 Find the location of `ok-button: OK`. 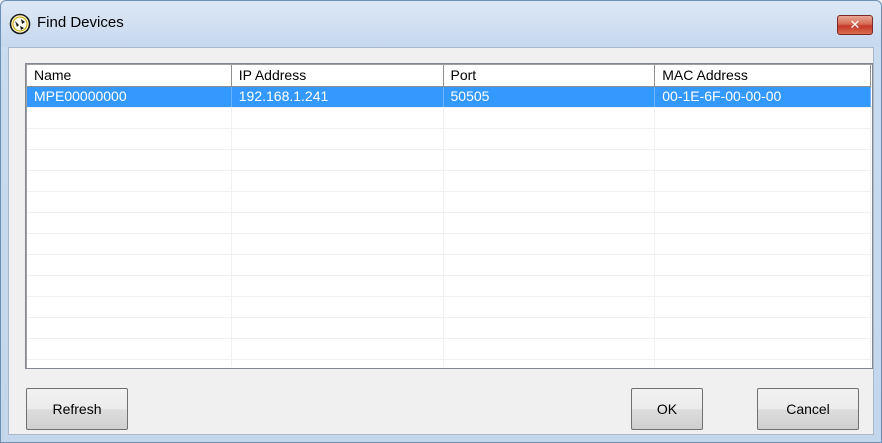

ok-button: OK is located at coordinates (667, 409).